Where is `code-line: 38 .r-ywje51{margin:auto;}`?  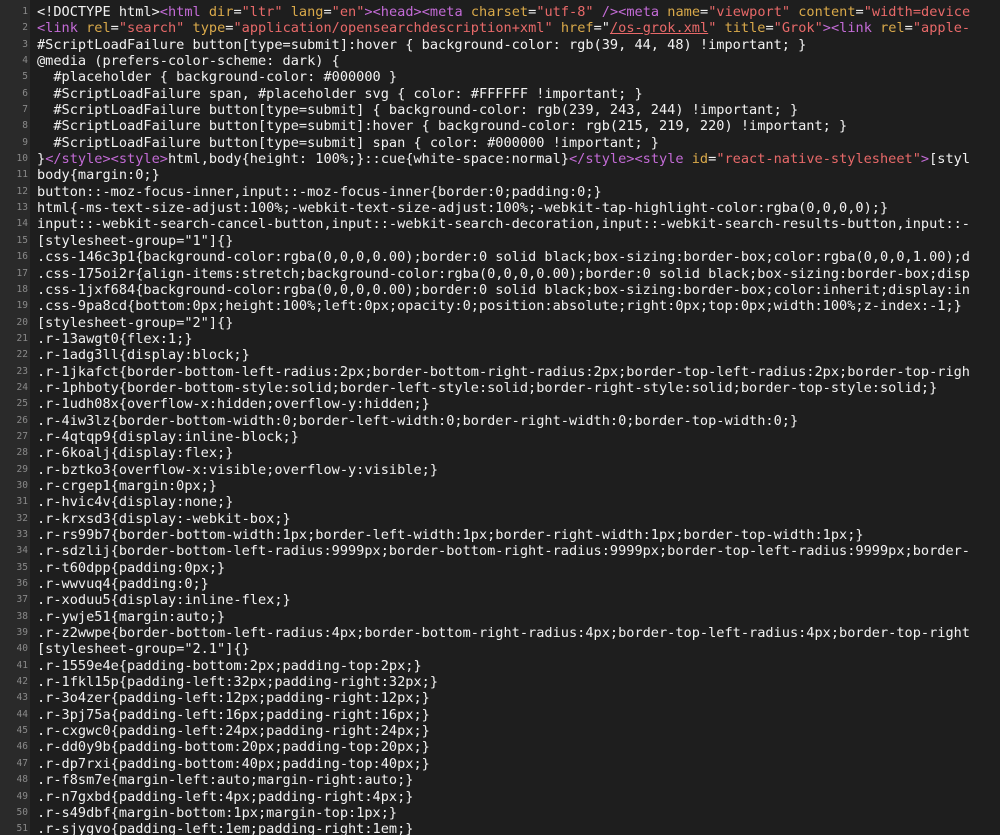 code-line: 38 .r-ywje51{margin:auto;} is located at coordinates (500, 617).